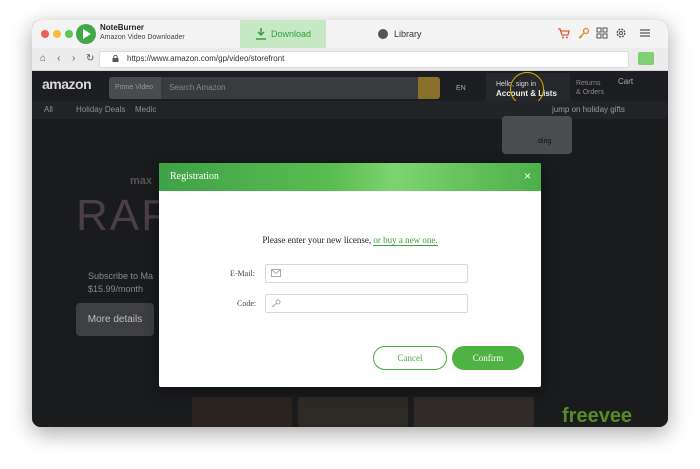 The image size is (700, 469). I want to click on dialog-header: Registration ×, so click(350, 177).